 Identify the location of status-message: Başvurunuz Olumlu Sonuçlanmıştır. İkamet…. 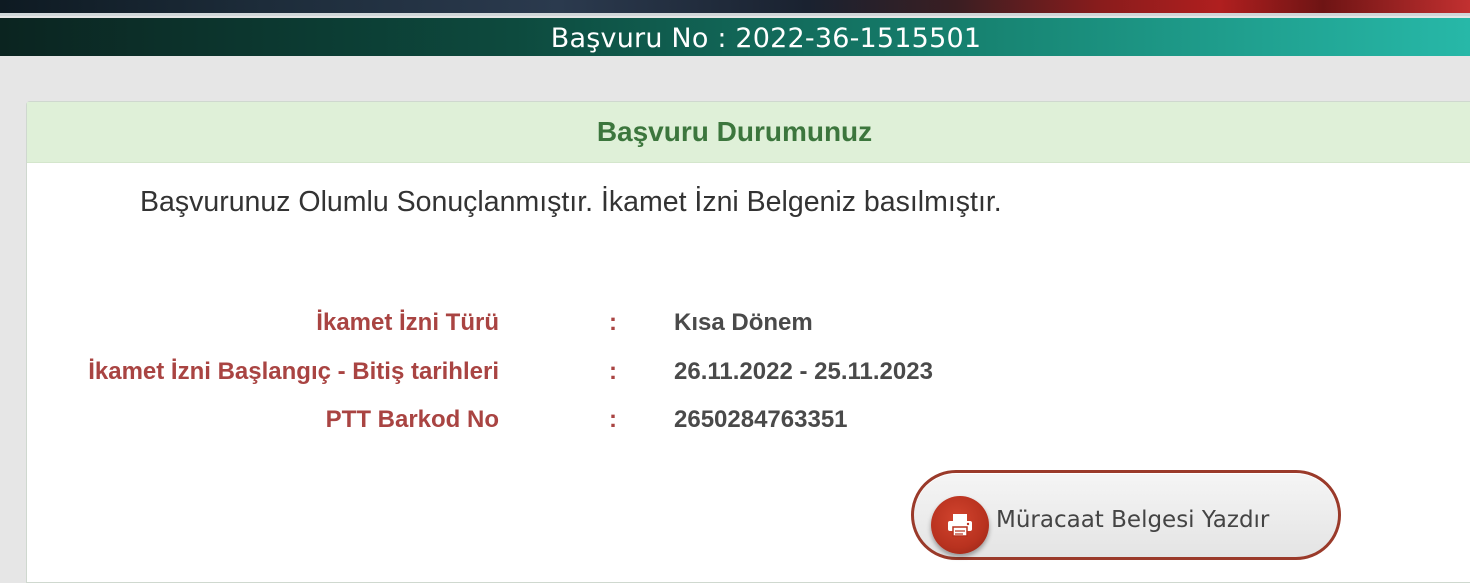
(571, 202).